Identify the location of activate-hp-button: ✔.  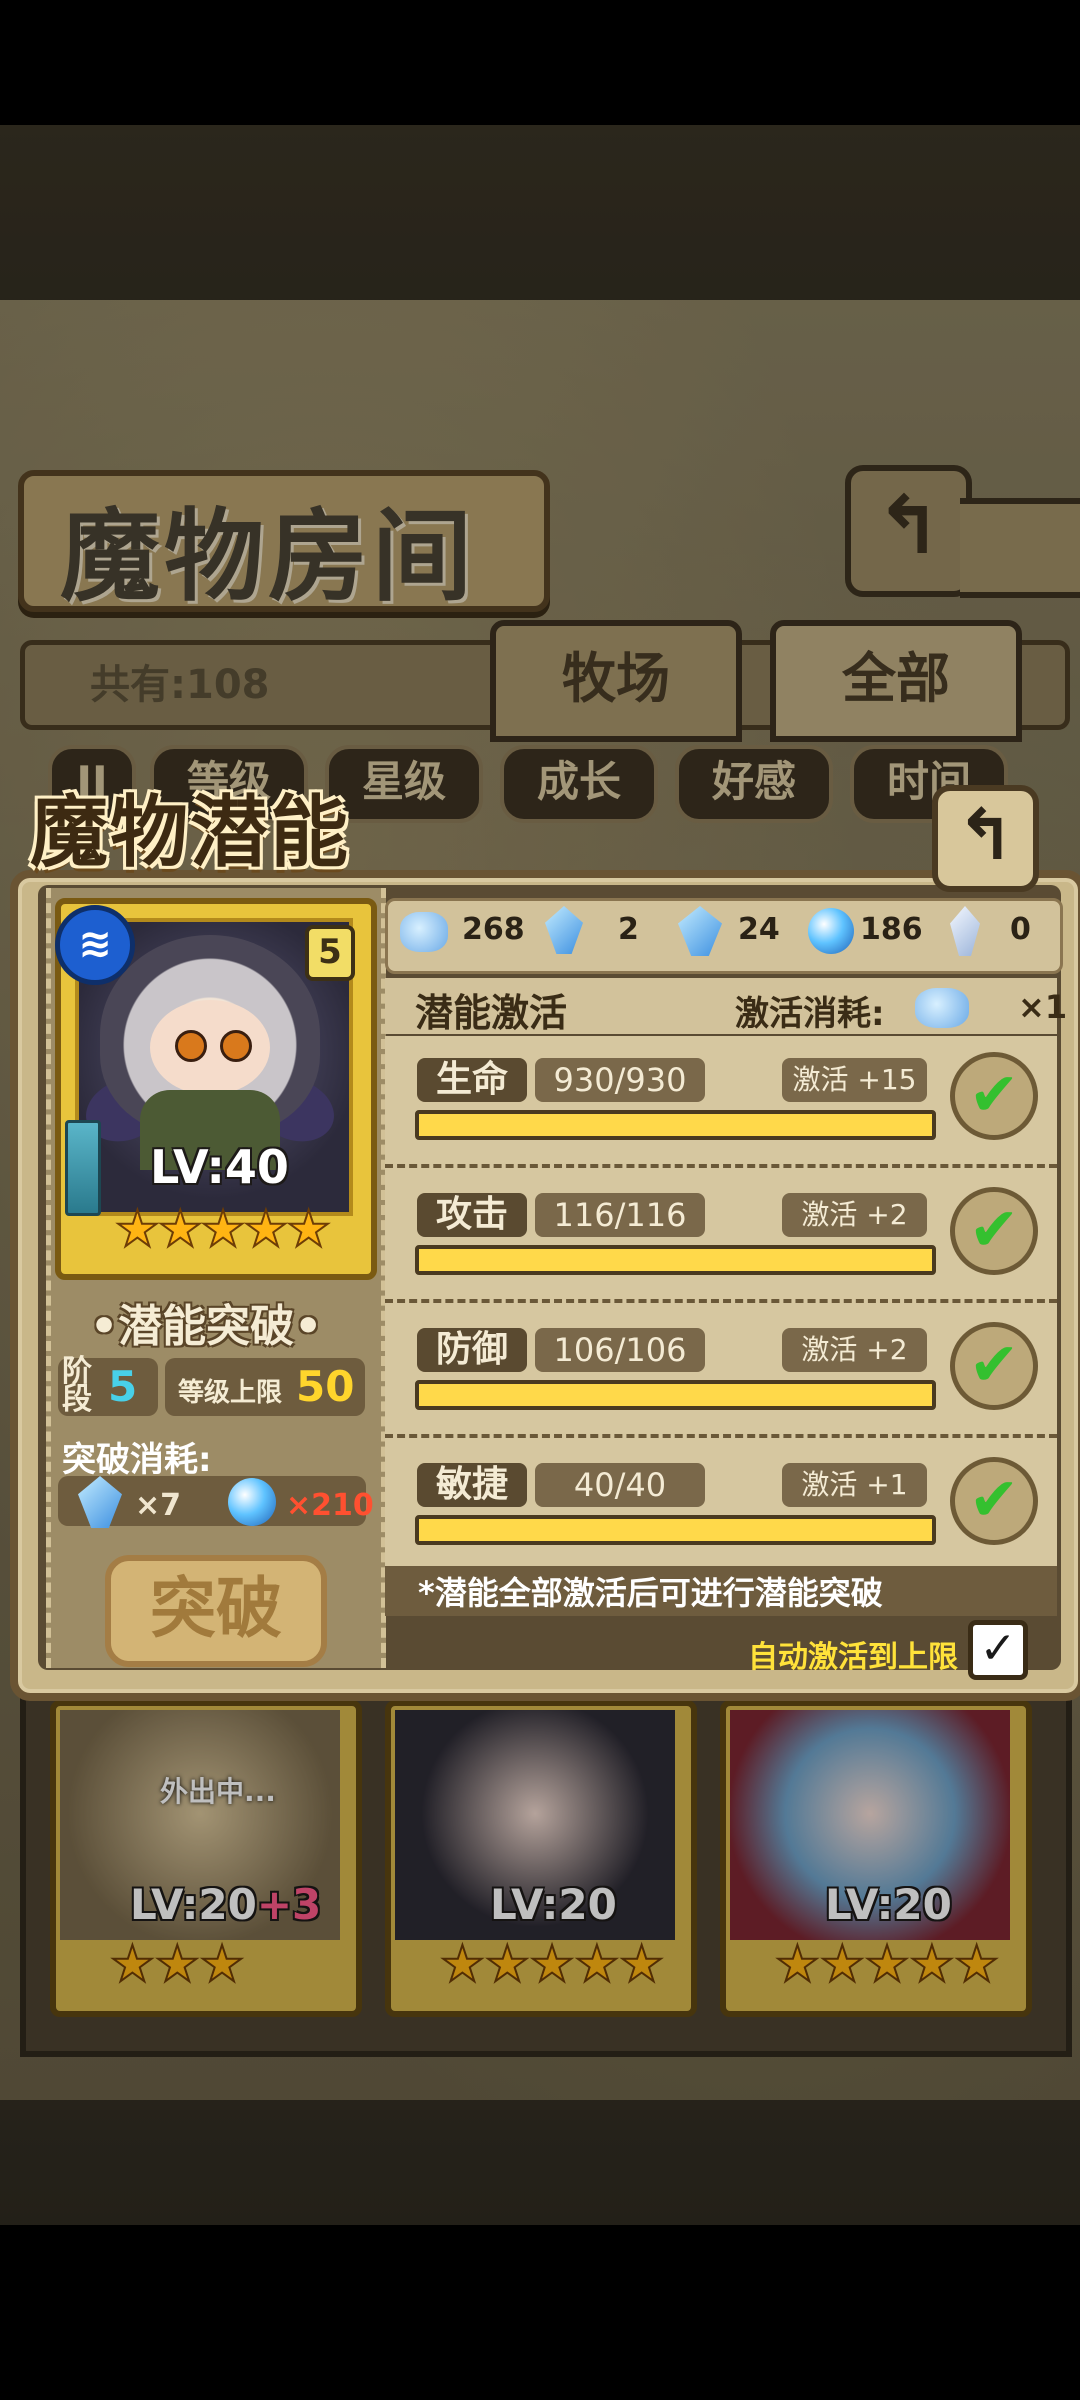
(994, 1096).